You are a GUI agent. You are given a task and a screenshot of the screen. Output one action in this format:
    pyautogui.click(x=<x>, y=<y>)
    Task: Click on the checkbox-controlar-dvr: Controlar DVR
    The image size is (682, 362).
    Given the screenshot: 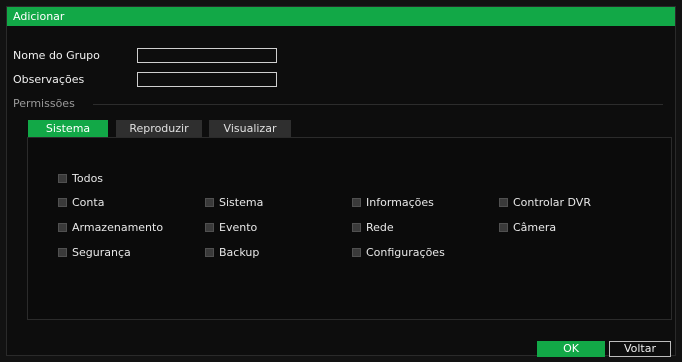 What is the action you would take?
    pyautogui.click(x=545, y=202)
    